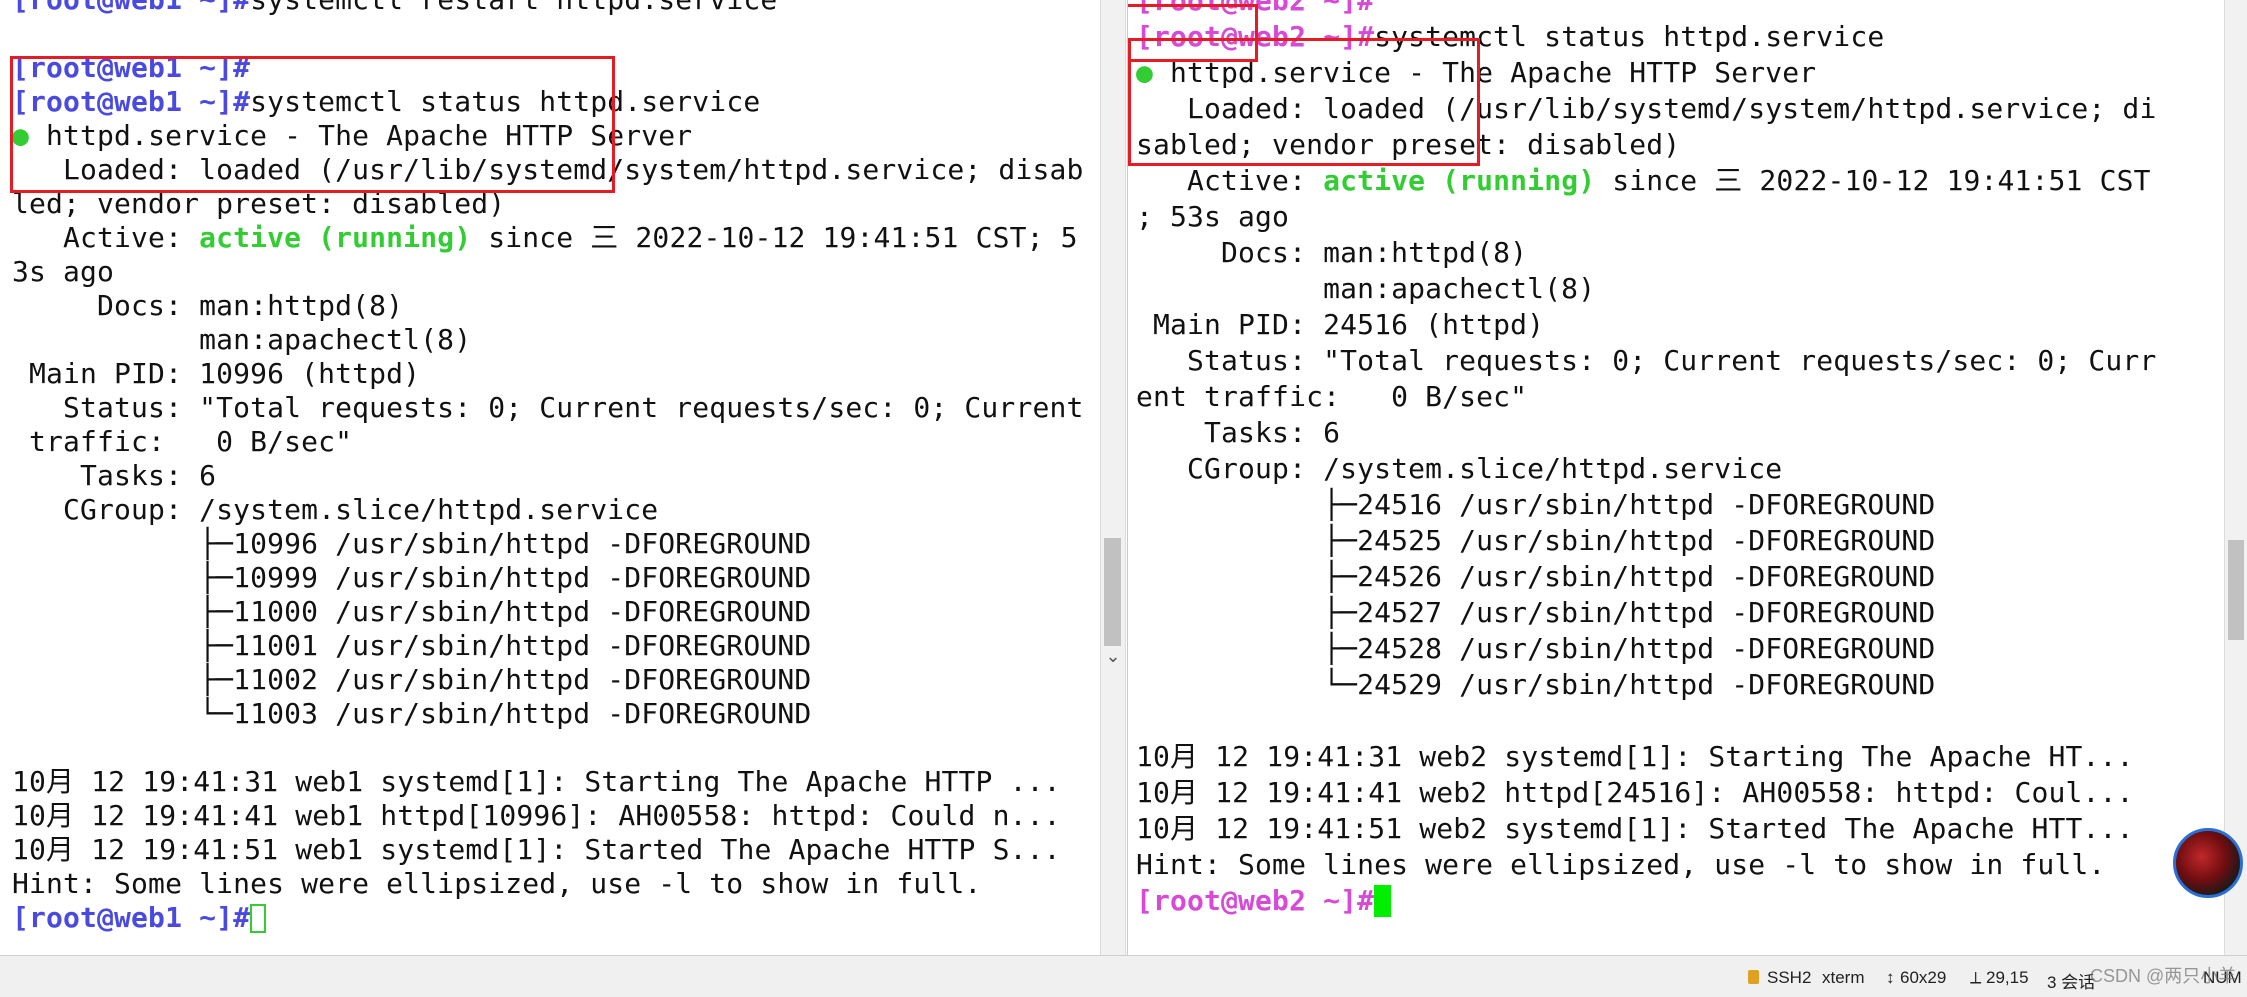  Describe the element at coordinates (1680, 325) in the screenshot. I see `web2-line: Main PID: 24516 (httpd)` at that location.